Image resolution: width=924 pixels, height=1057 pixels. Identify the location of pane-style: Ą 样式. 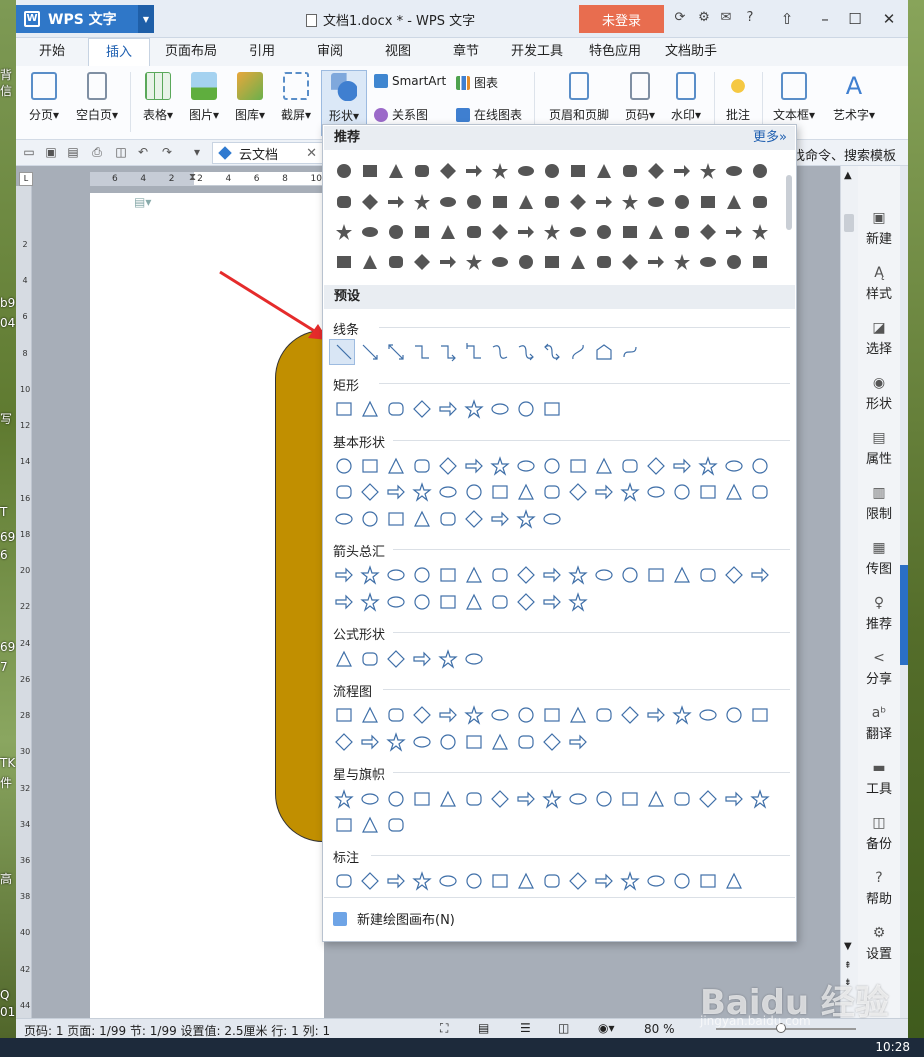
(879, 283).